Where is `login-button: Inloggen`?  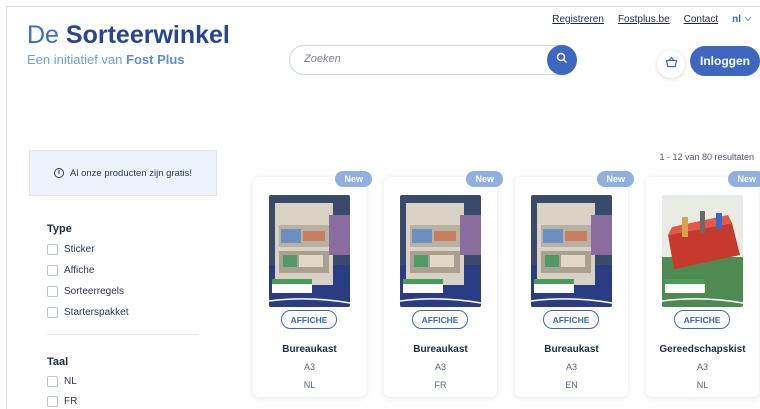 login-button: Inloggen is located at coordinates (725, 61).